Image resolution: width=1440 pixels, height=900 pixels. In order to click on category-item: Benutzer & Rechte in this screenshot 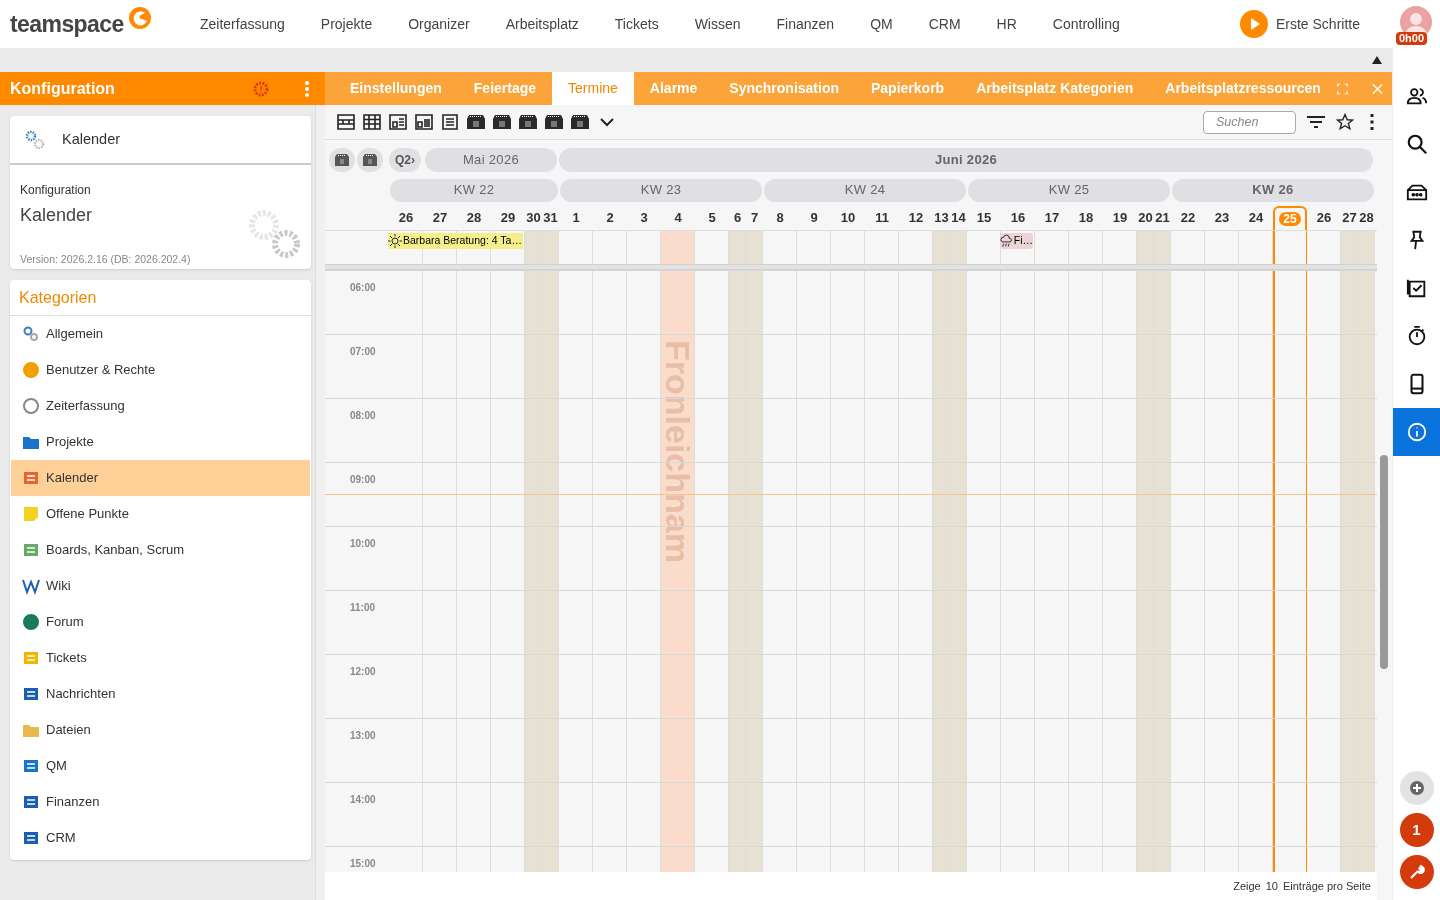, I will do `click(160, 370)`.